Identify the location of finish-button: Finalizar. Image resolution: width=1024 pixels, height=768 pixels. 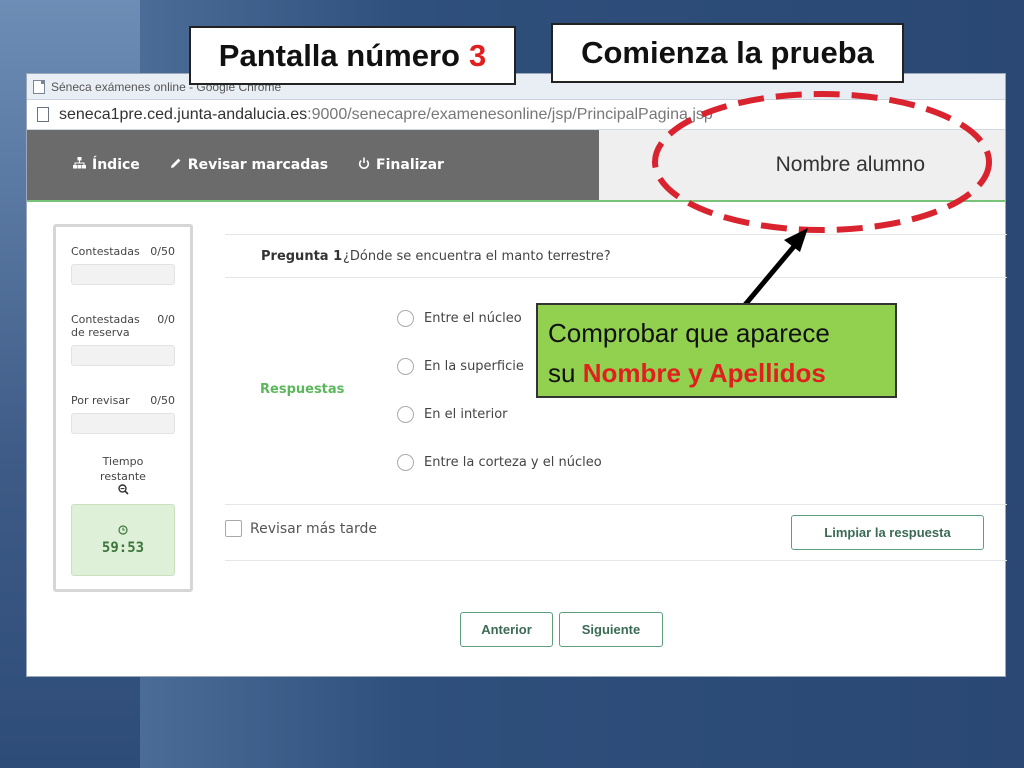
(401, 165).